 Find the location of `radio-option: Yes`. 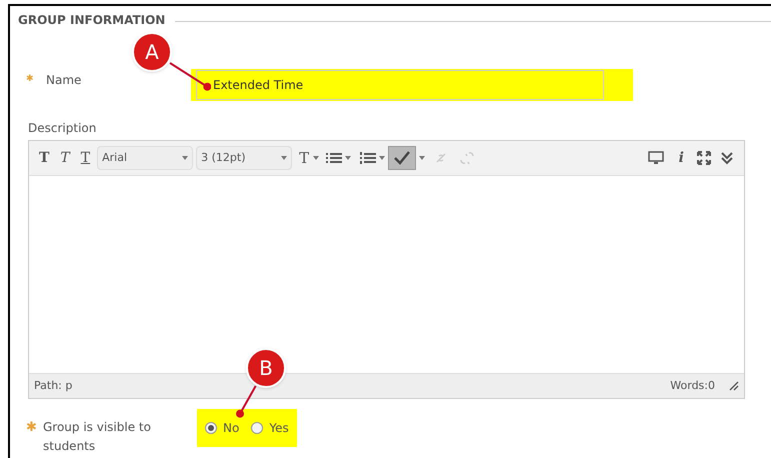

radio-option: Yes is located at coordinates (268, 428).